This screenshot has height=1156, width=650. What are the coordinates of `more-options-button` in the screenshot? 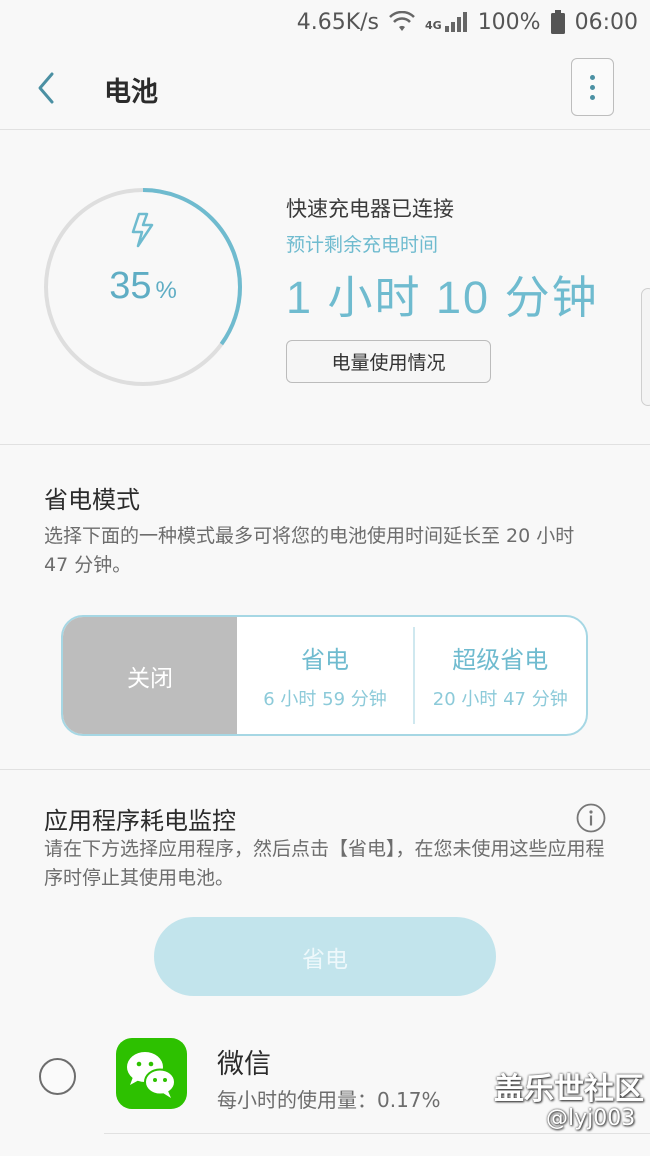 It's located at (592, 87).